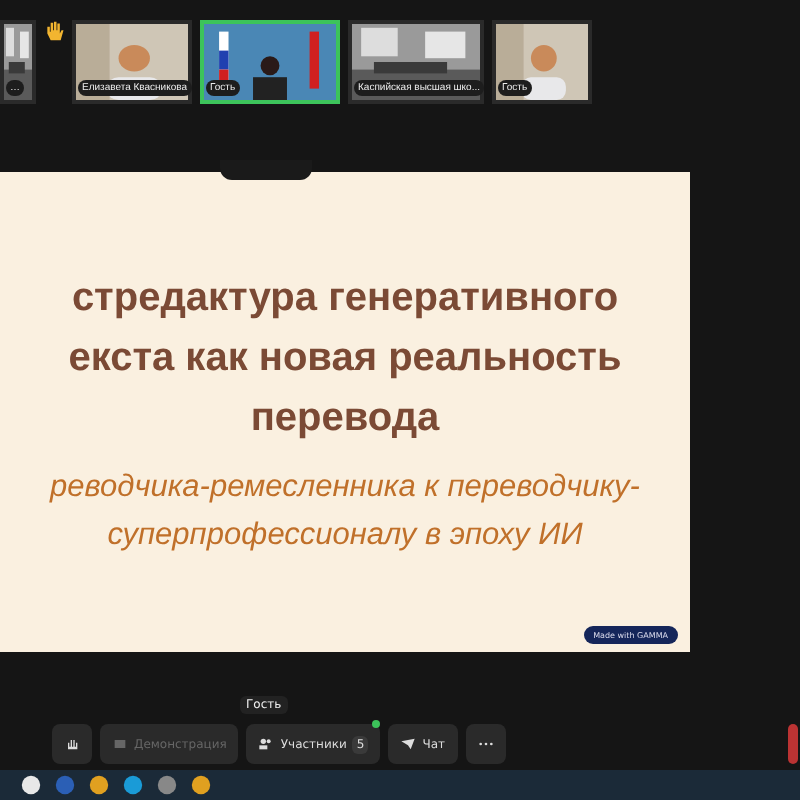 The width and height of the screenshot is (800, 800). What do you see at coordinates (345, 359) in the screenshot?
I see `slide-title: екста как новая реальность` at bounding box center [345, 359].